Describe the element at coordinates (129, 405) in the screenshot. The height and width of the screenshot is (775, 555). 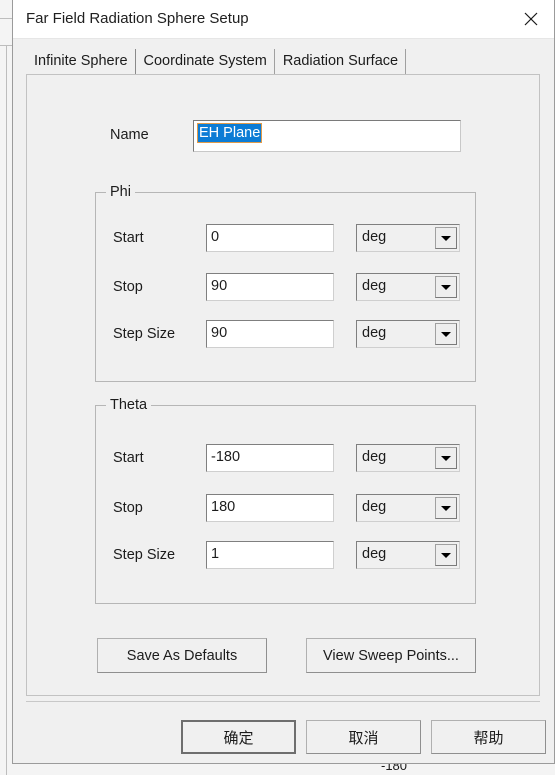
I see `theta-group-legend: Theta` at that location.